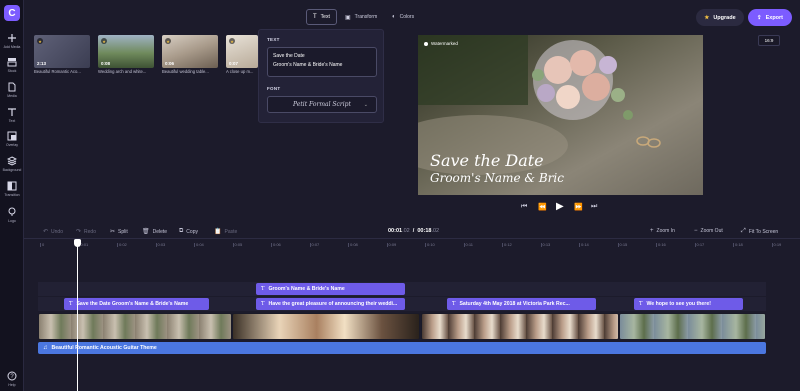 The width and height of the screenshot is (800, 391). I want to click on sidebar-item-label: Media, so click(12, 96).